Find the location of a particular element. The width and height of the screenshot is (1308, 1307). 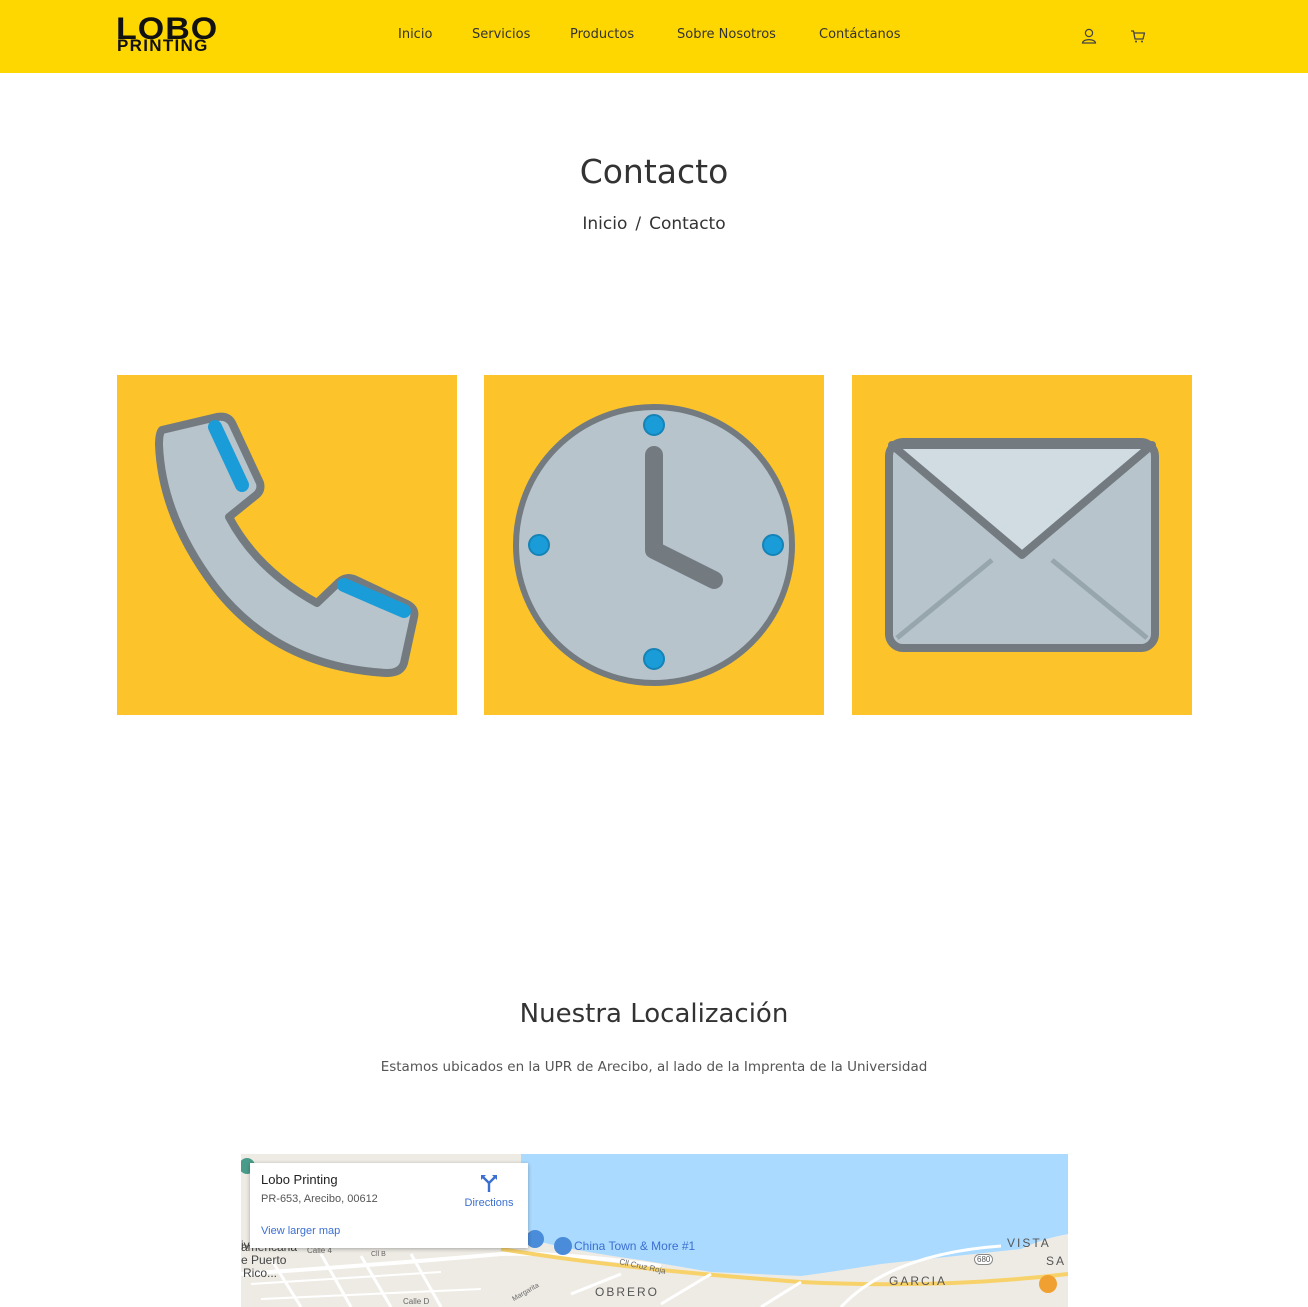

clock-card is located at coordinates (654, 545).